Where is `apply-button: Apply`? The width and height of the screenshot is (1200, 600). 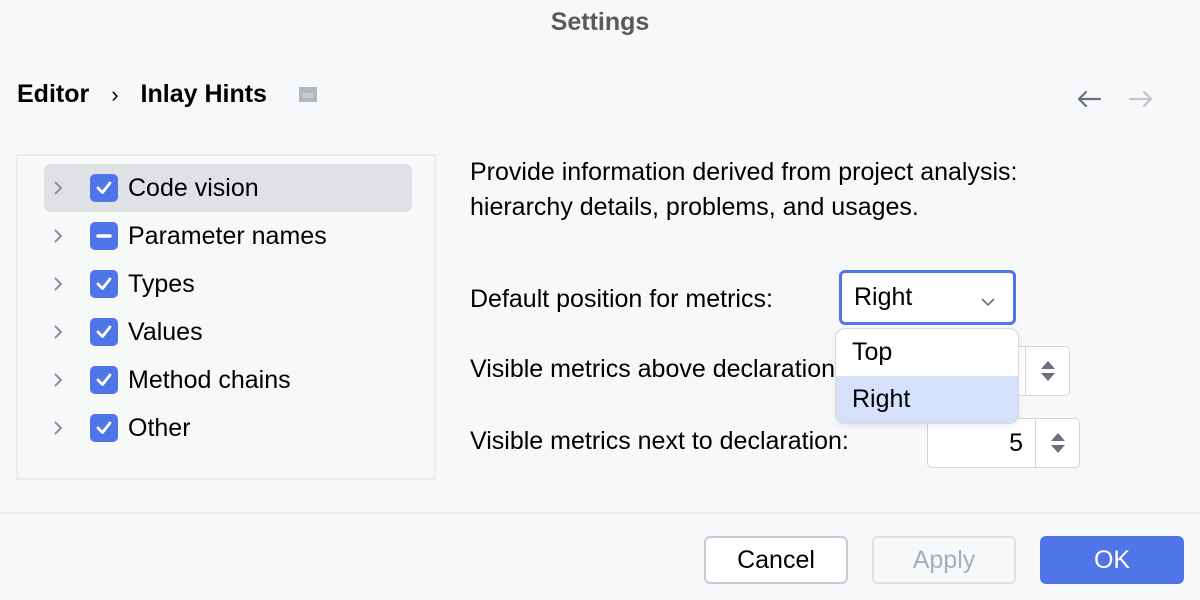 apply-button: Apply is located at coordinates (944, 560).